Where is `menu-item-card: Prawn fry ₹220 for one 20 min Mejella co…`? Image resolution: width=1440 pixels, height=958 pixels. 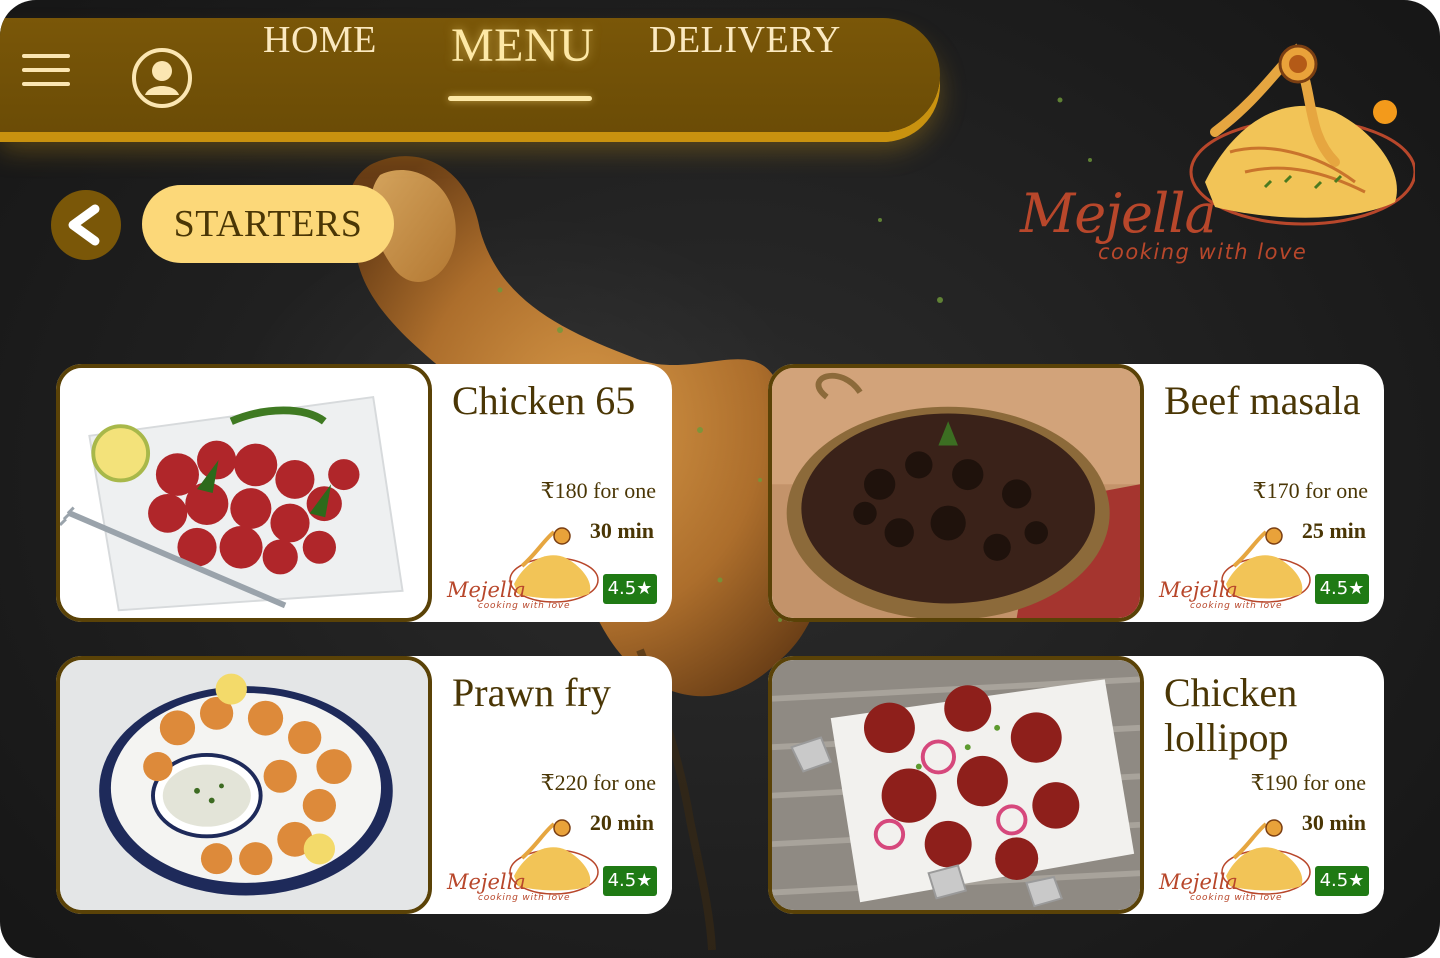 menu-item-card: Prawn fry ₹220 for one 20 min Mejella co… is located at coordinates (364, 785).